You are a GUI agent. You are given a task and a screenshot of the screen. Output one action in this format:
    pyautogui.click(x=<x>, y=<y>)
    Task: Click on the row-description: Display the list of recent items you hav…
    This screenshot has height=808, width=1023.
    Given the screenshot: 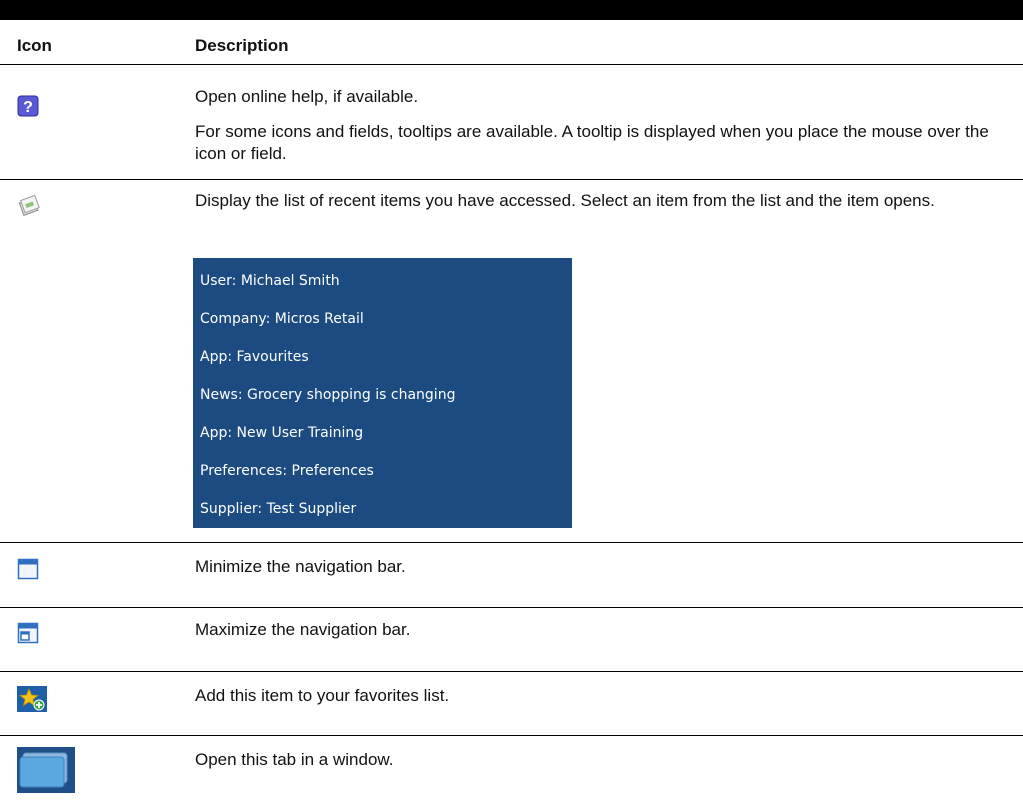 What is the action you would take?
    pyautogui.click(x=565, y=200)
    